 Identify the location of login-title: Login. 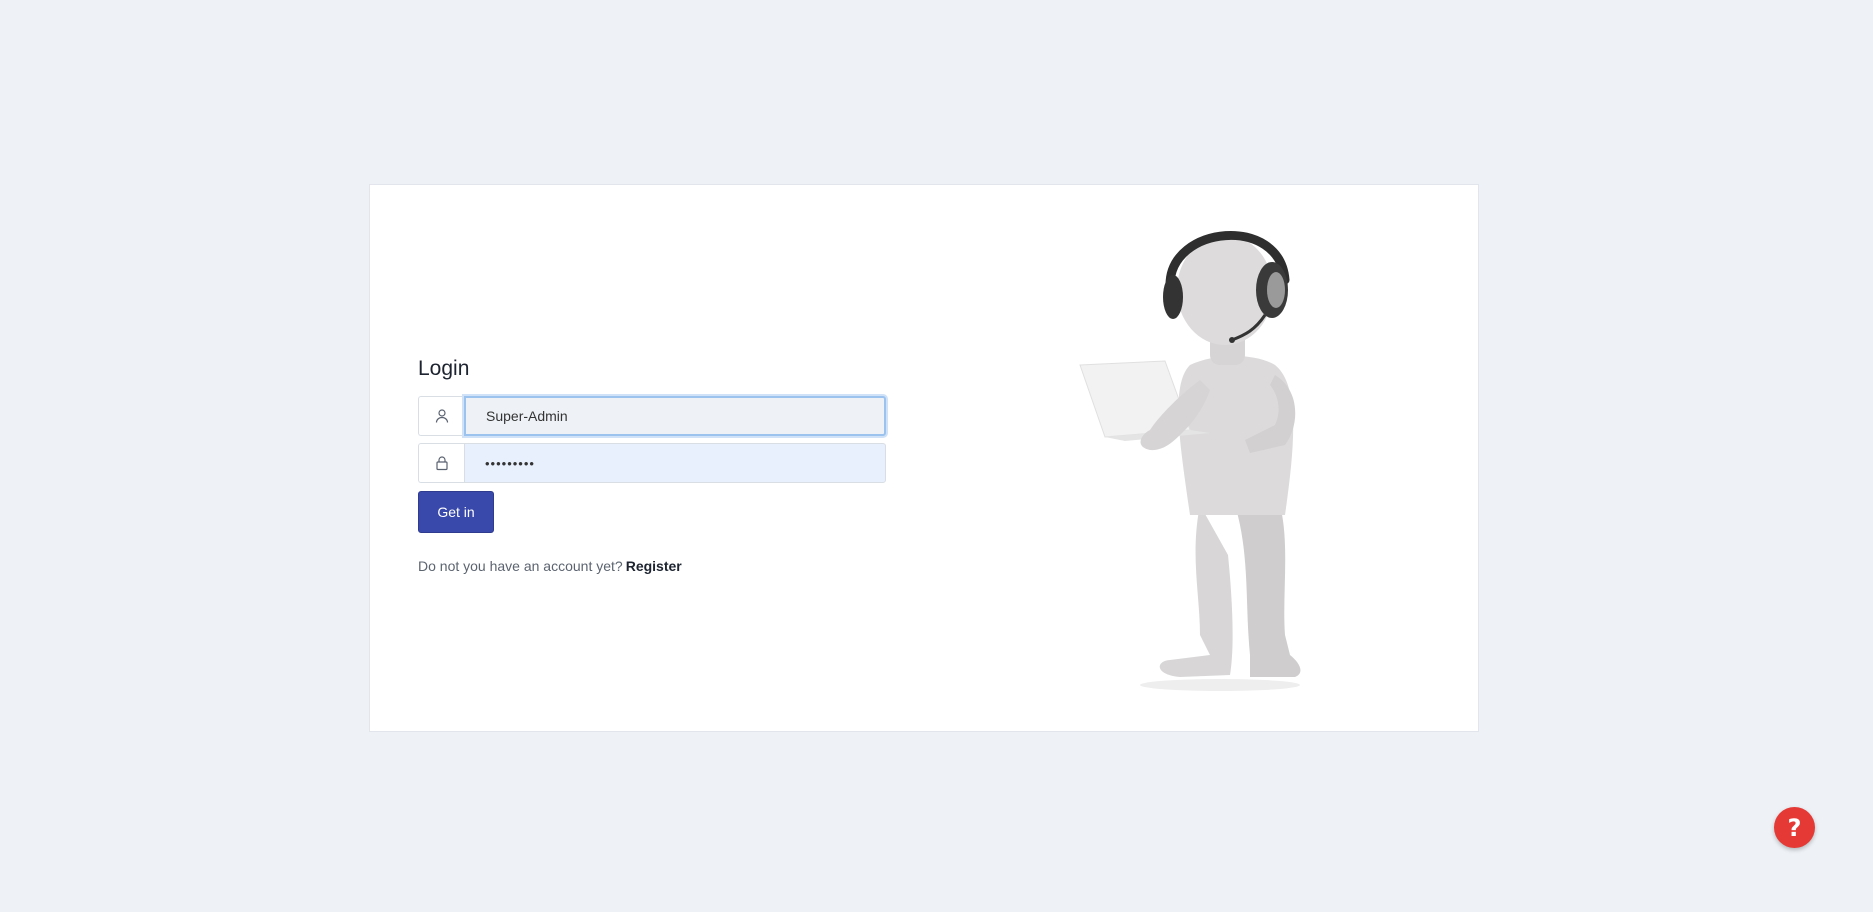
(444, 368).